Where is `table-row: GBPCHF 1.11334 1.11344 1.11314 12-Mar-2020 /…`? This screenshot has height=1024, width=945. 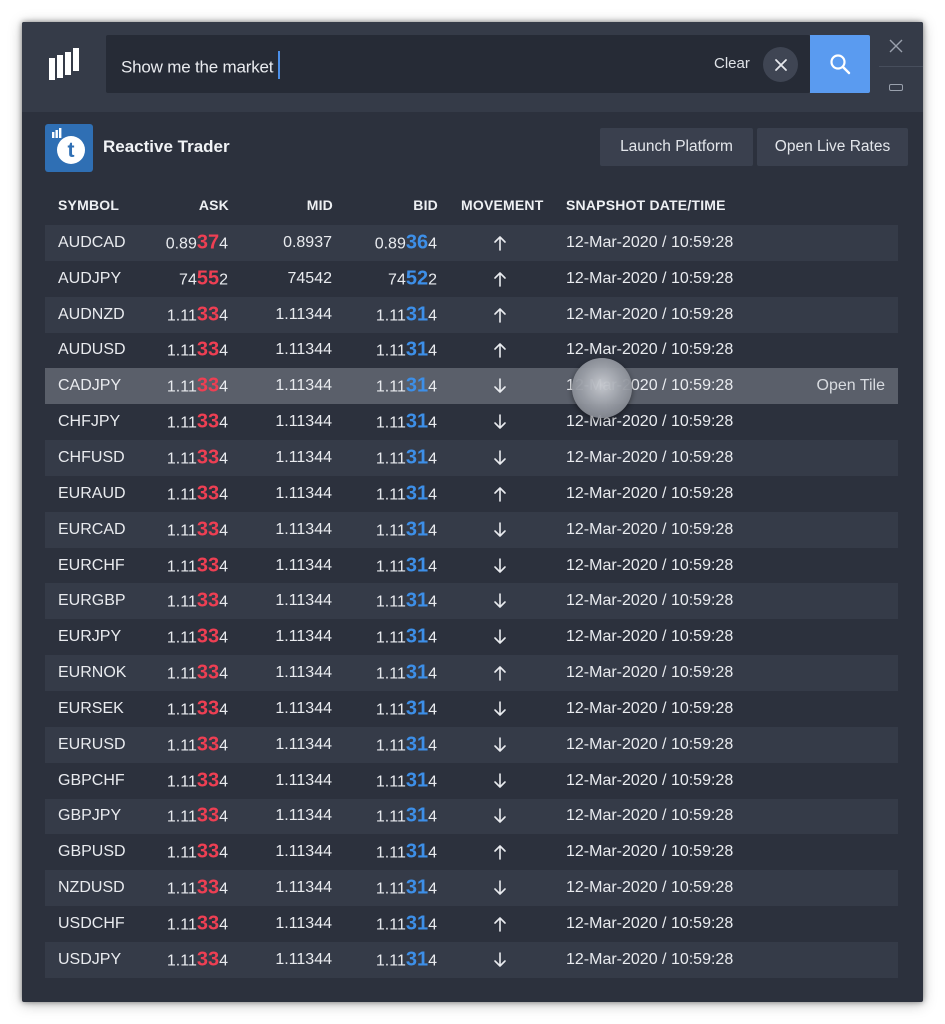
table-row: GBPCHF 1.11334 1.11344 1.11314 12-Mar-2020 /… is located at coordinates (471, 780).